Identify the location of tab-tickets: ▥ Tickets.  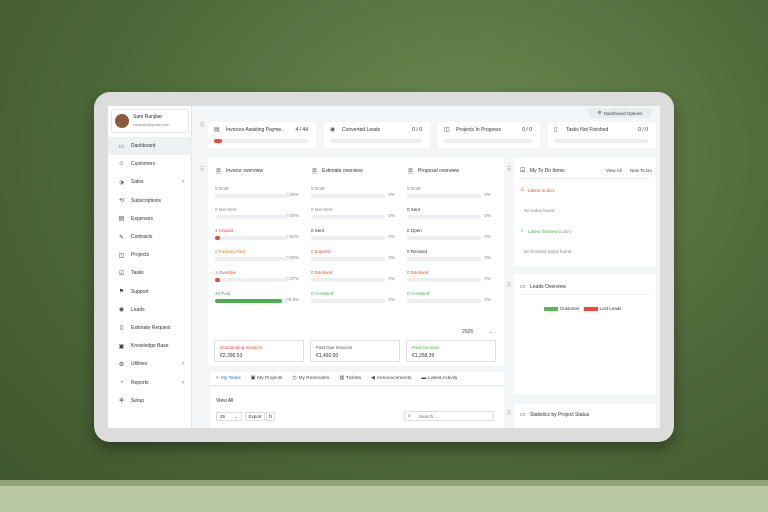
(350, 378).